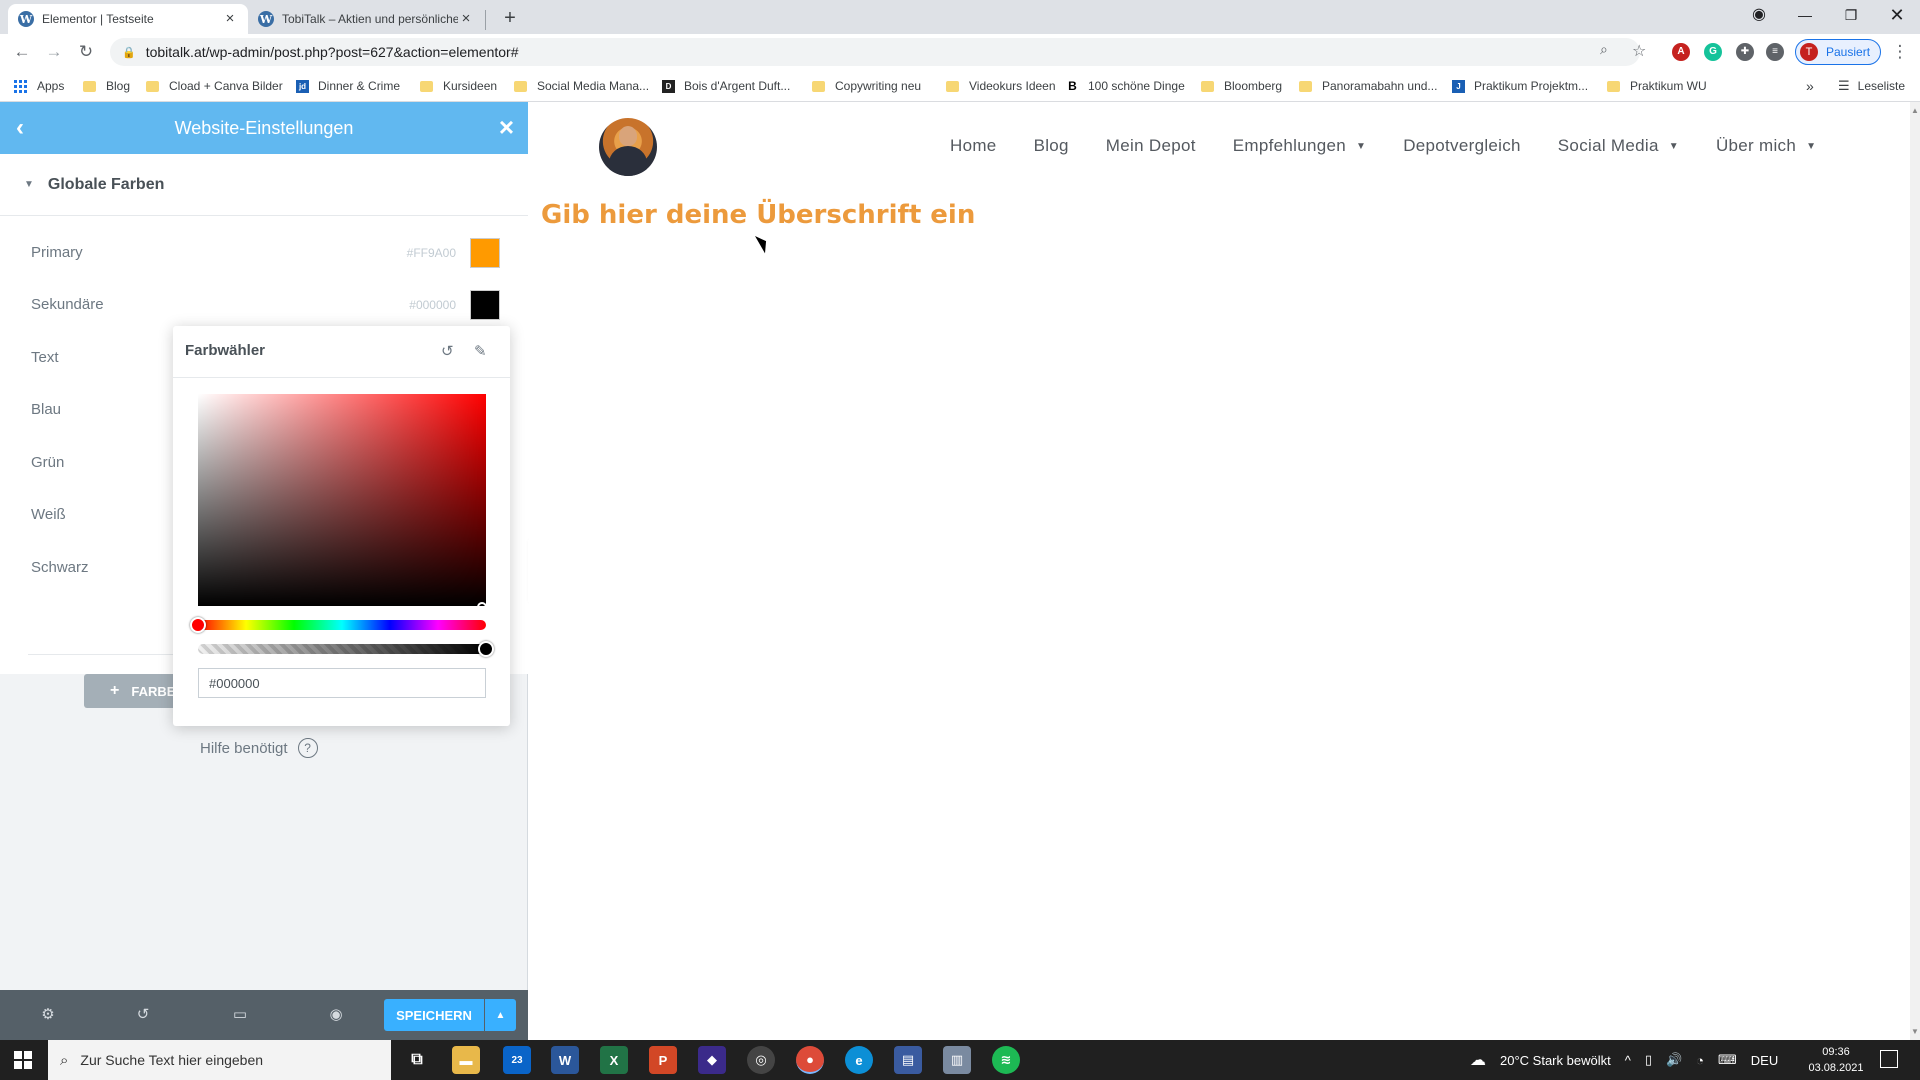 This screenshot has width=1920, height=1080. I want to click on reload-icon: ↻, so click(86, 52).